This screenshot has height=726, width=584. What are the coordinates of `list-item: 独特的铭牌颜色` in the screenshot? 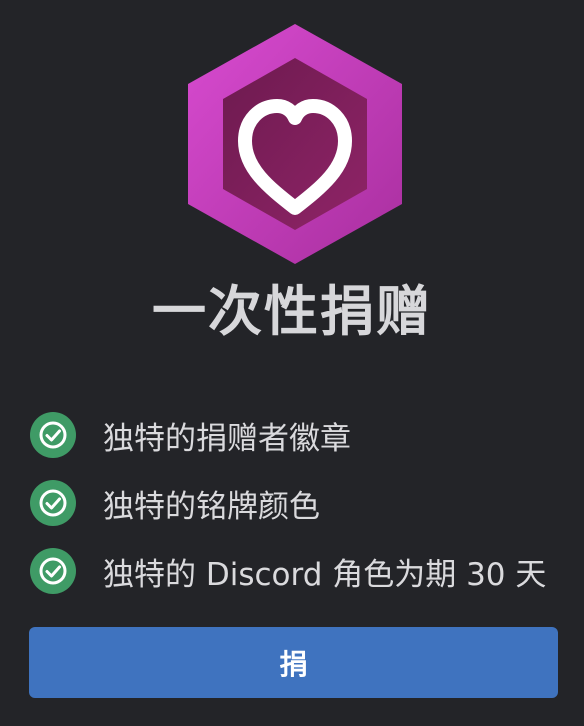 It's located at (300, 503).